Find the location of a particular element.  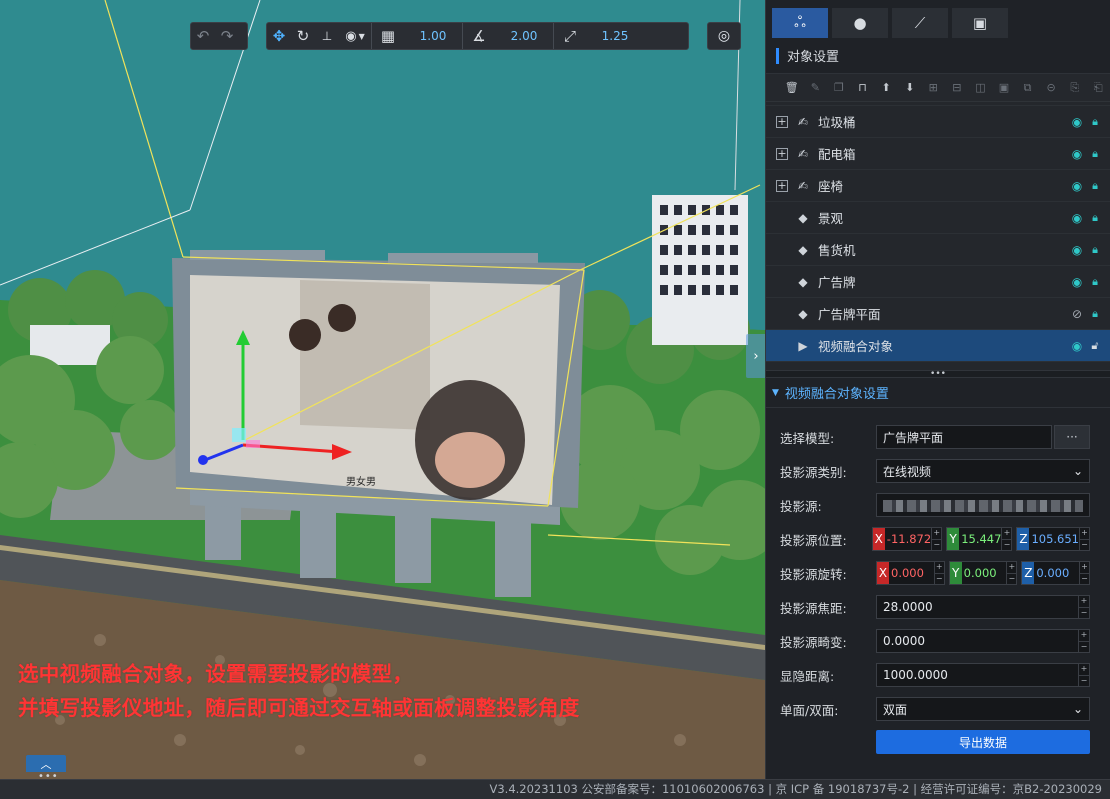

panel-splitter: ••• is located at coordinates (938, 374).